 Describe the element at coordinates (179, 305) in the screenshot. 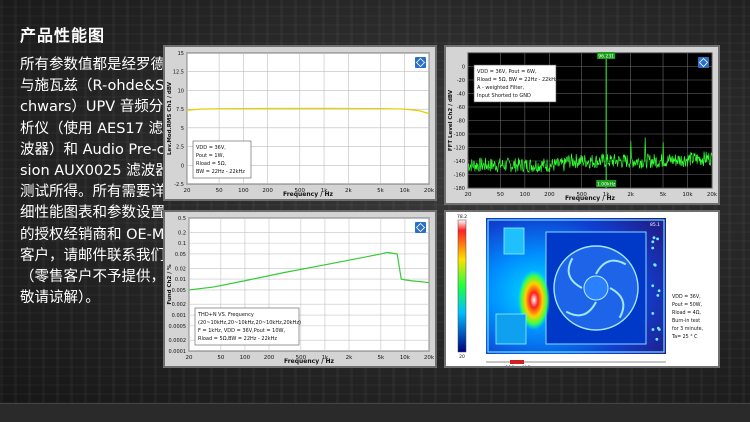

I see `y-tick-label: 0.002` at that location.